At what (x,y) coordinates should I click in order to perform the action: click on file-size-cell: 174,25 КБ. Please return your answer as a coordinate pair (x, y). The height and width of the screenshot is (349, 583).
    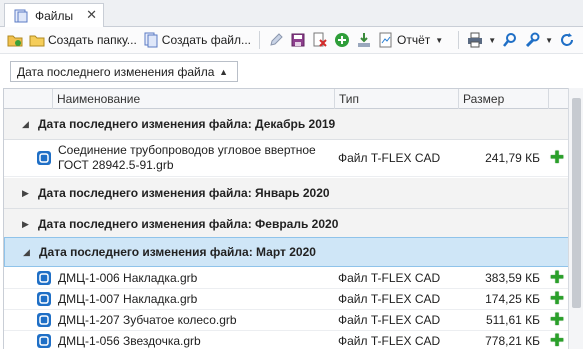
    Looking at the image, I should click on (512, 299).